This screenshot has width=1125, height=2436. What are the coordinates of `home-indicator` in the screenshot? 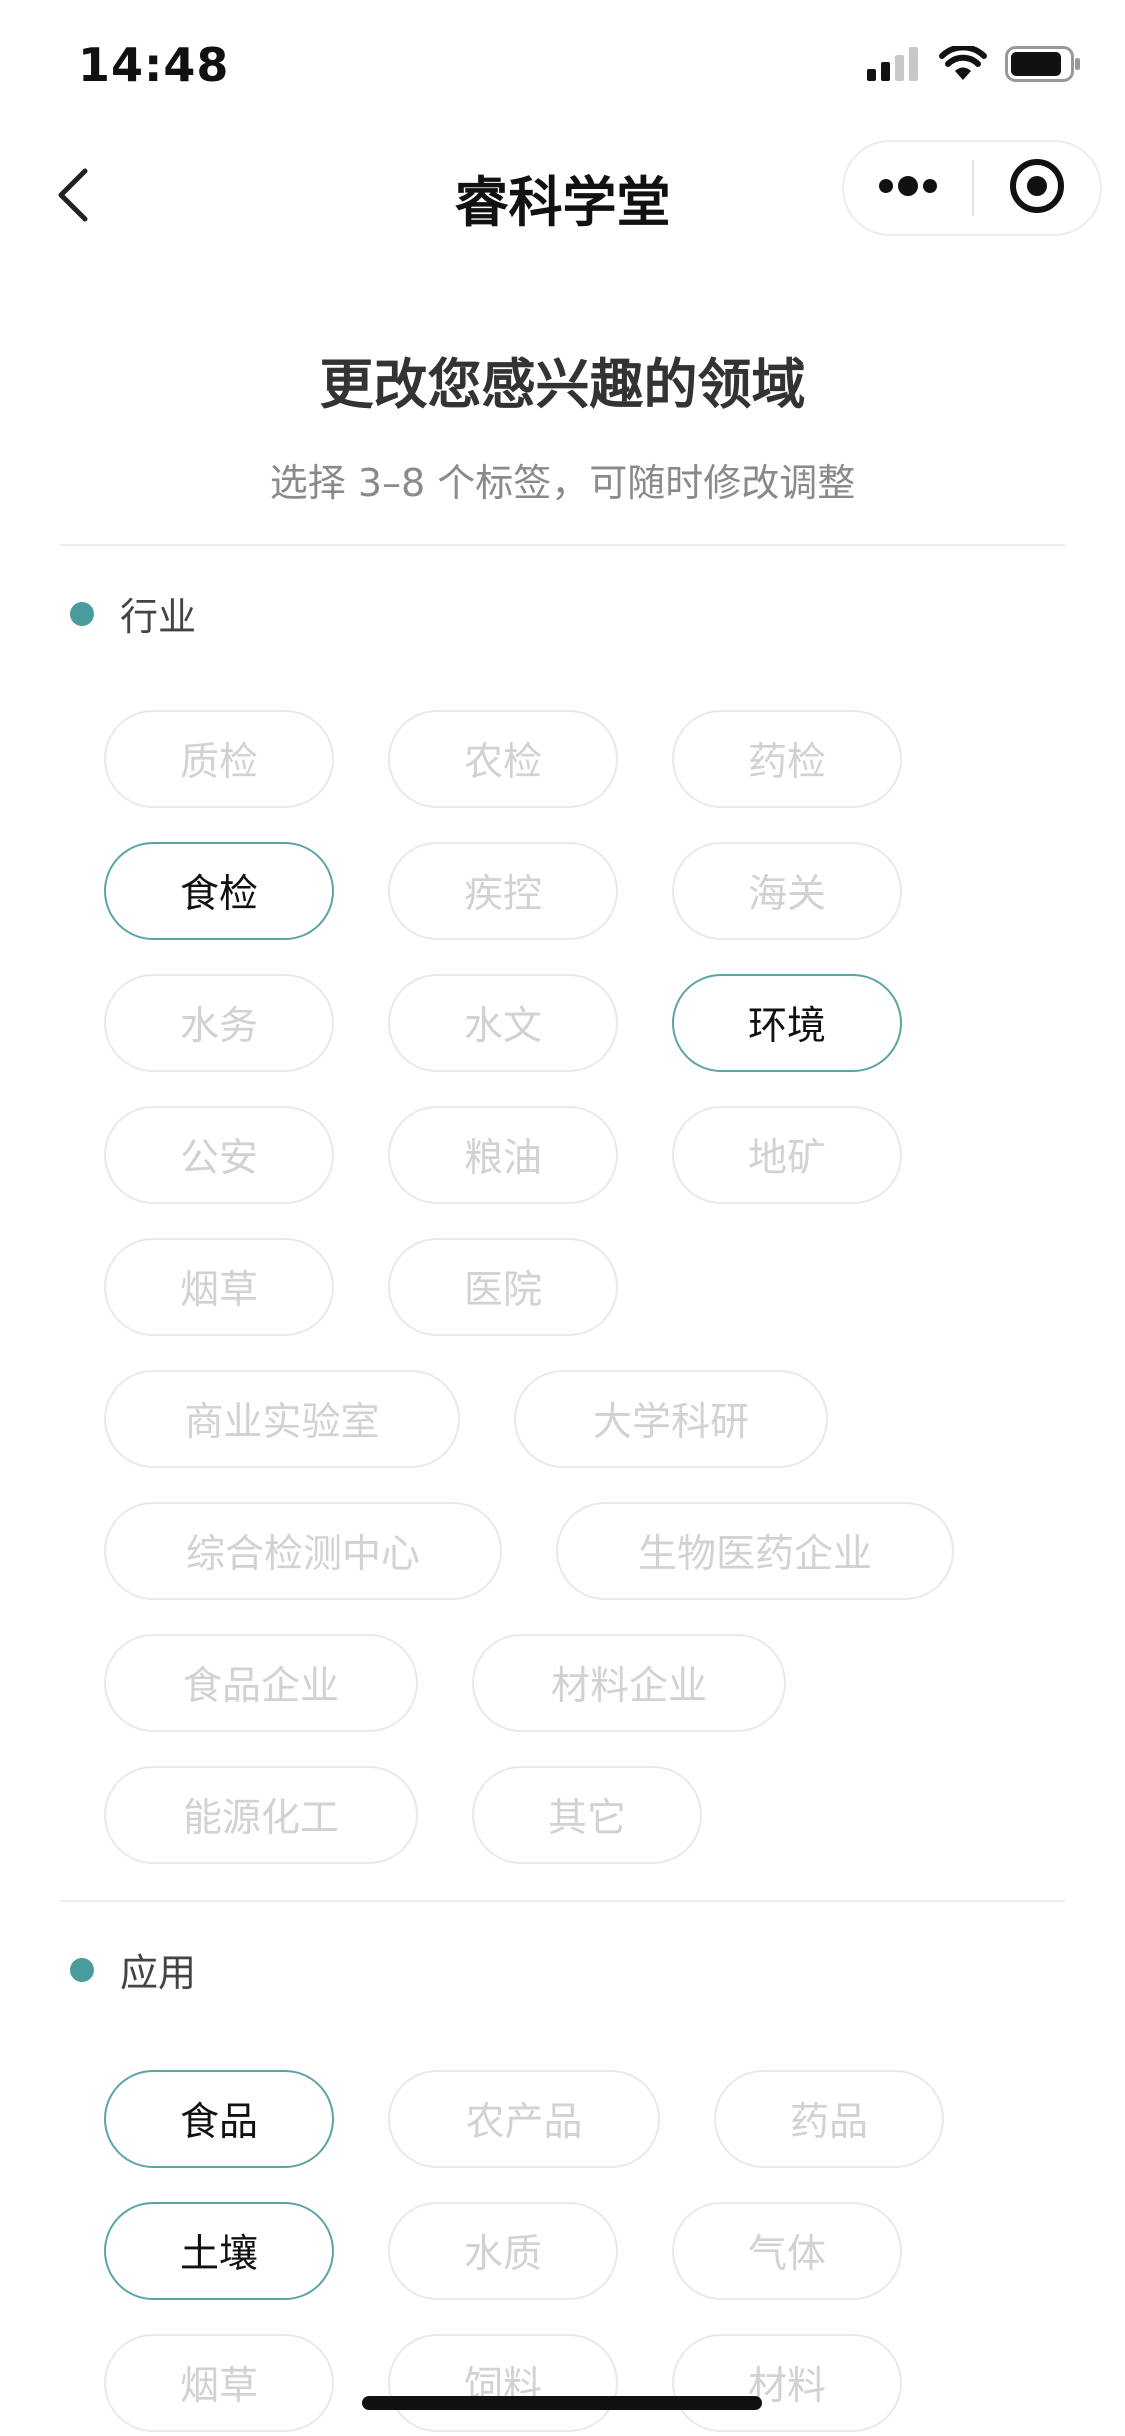 It's located at (562, 2403).